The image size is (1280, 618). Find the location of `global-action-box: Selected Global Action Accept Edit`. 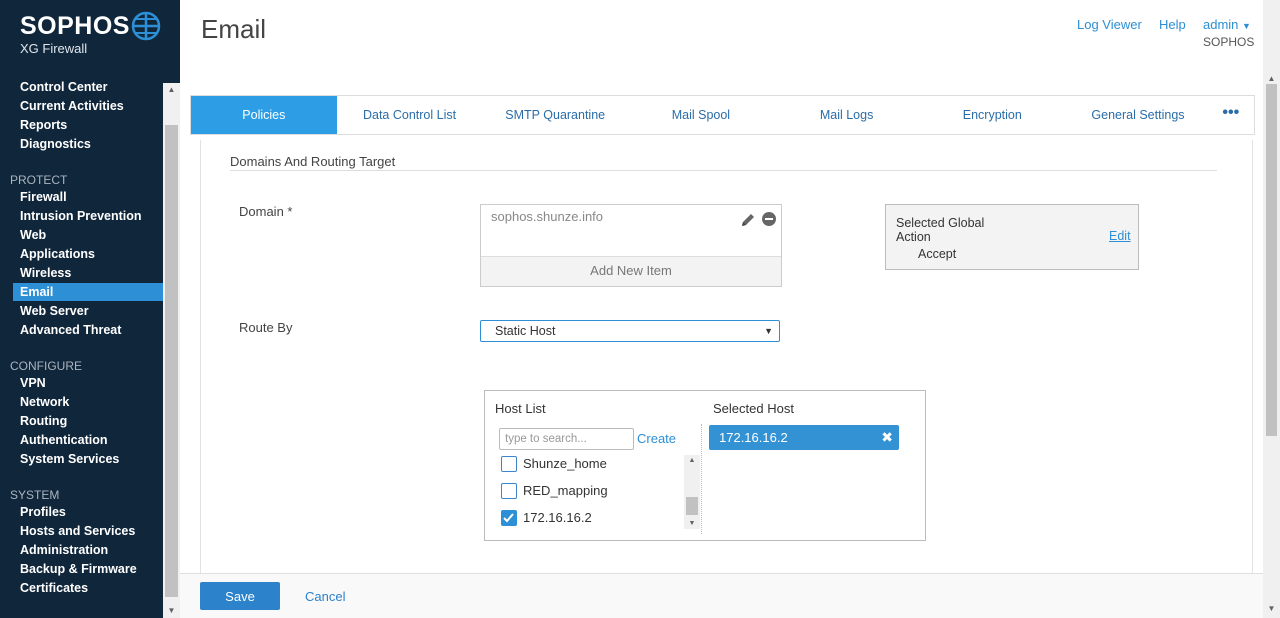

global-action-box: Selected Global Action Accept Edit is located at coordinates (1012, 237).